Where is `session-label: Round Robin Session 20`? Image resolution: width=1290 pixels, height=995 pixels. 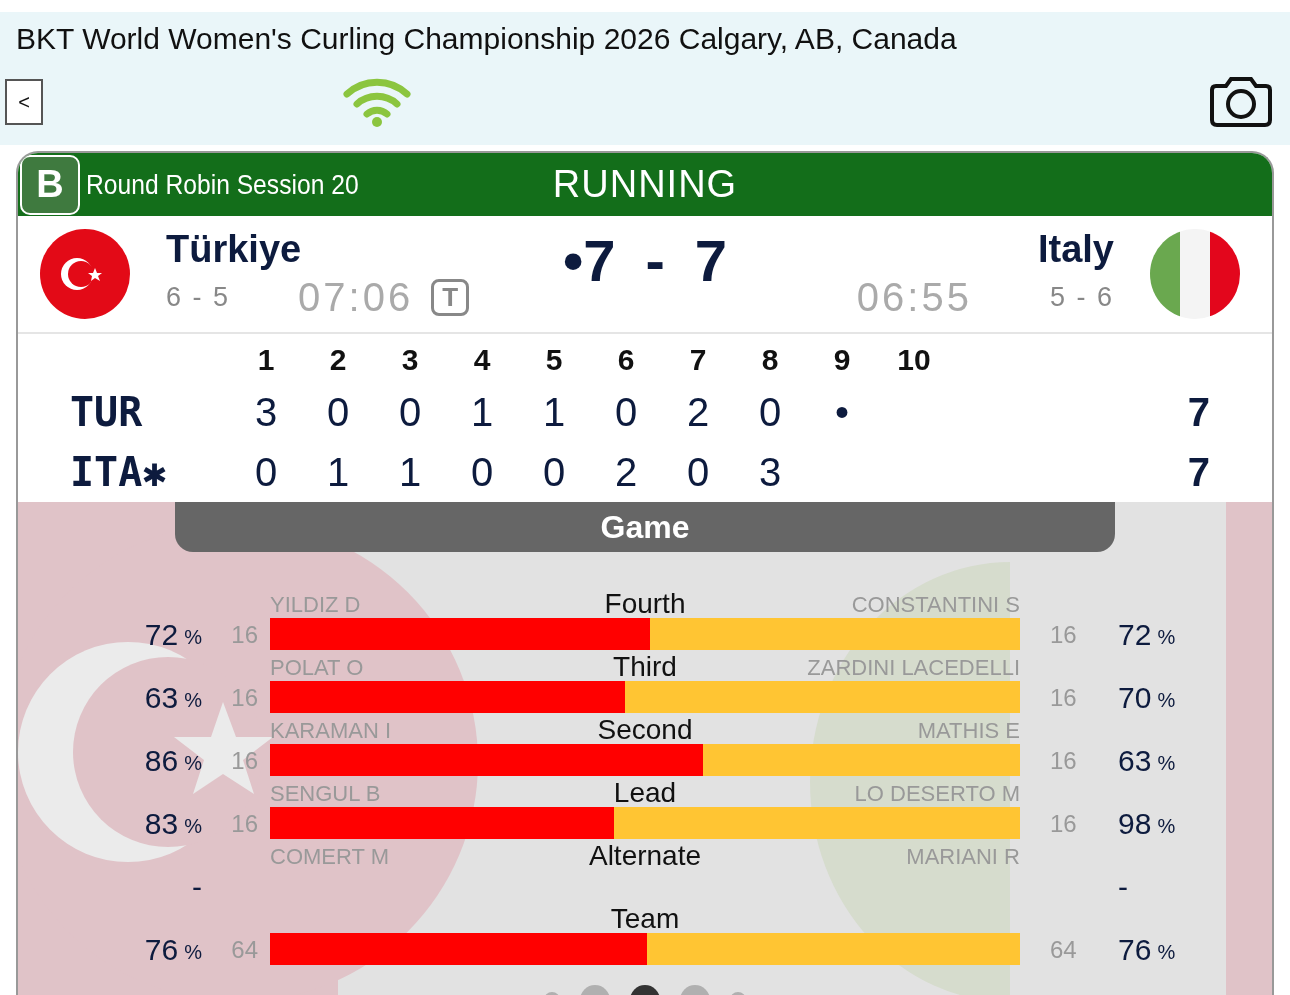
session-label: Round Robin Session 20 is located at coordinates (222, 184).